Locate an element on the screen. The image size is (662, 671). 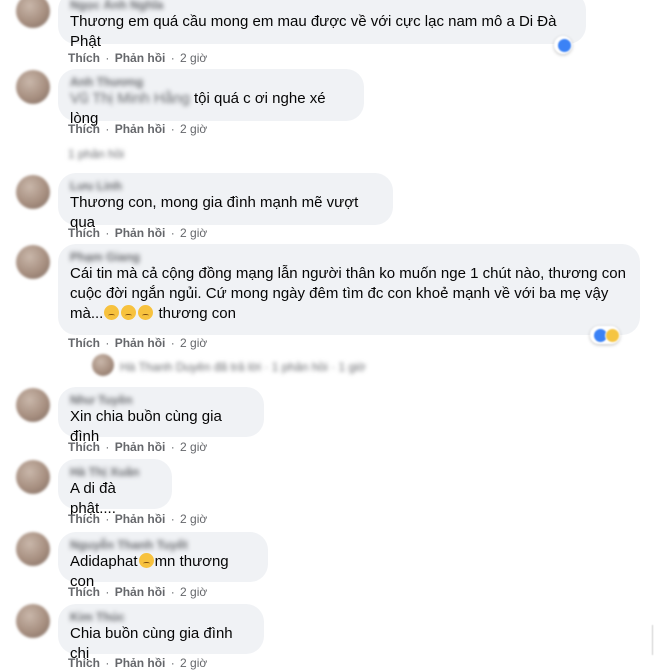
comment-author: Nguyễn Thanh Tuyết is located at coordinates (163, 545).